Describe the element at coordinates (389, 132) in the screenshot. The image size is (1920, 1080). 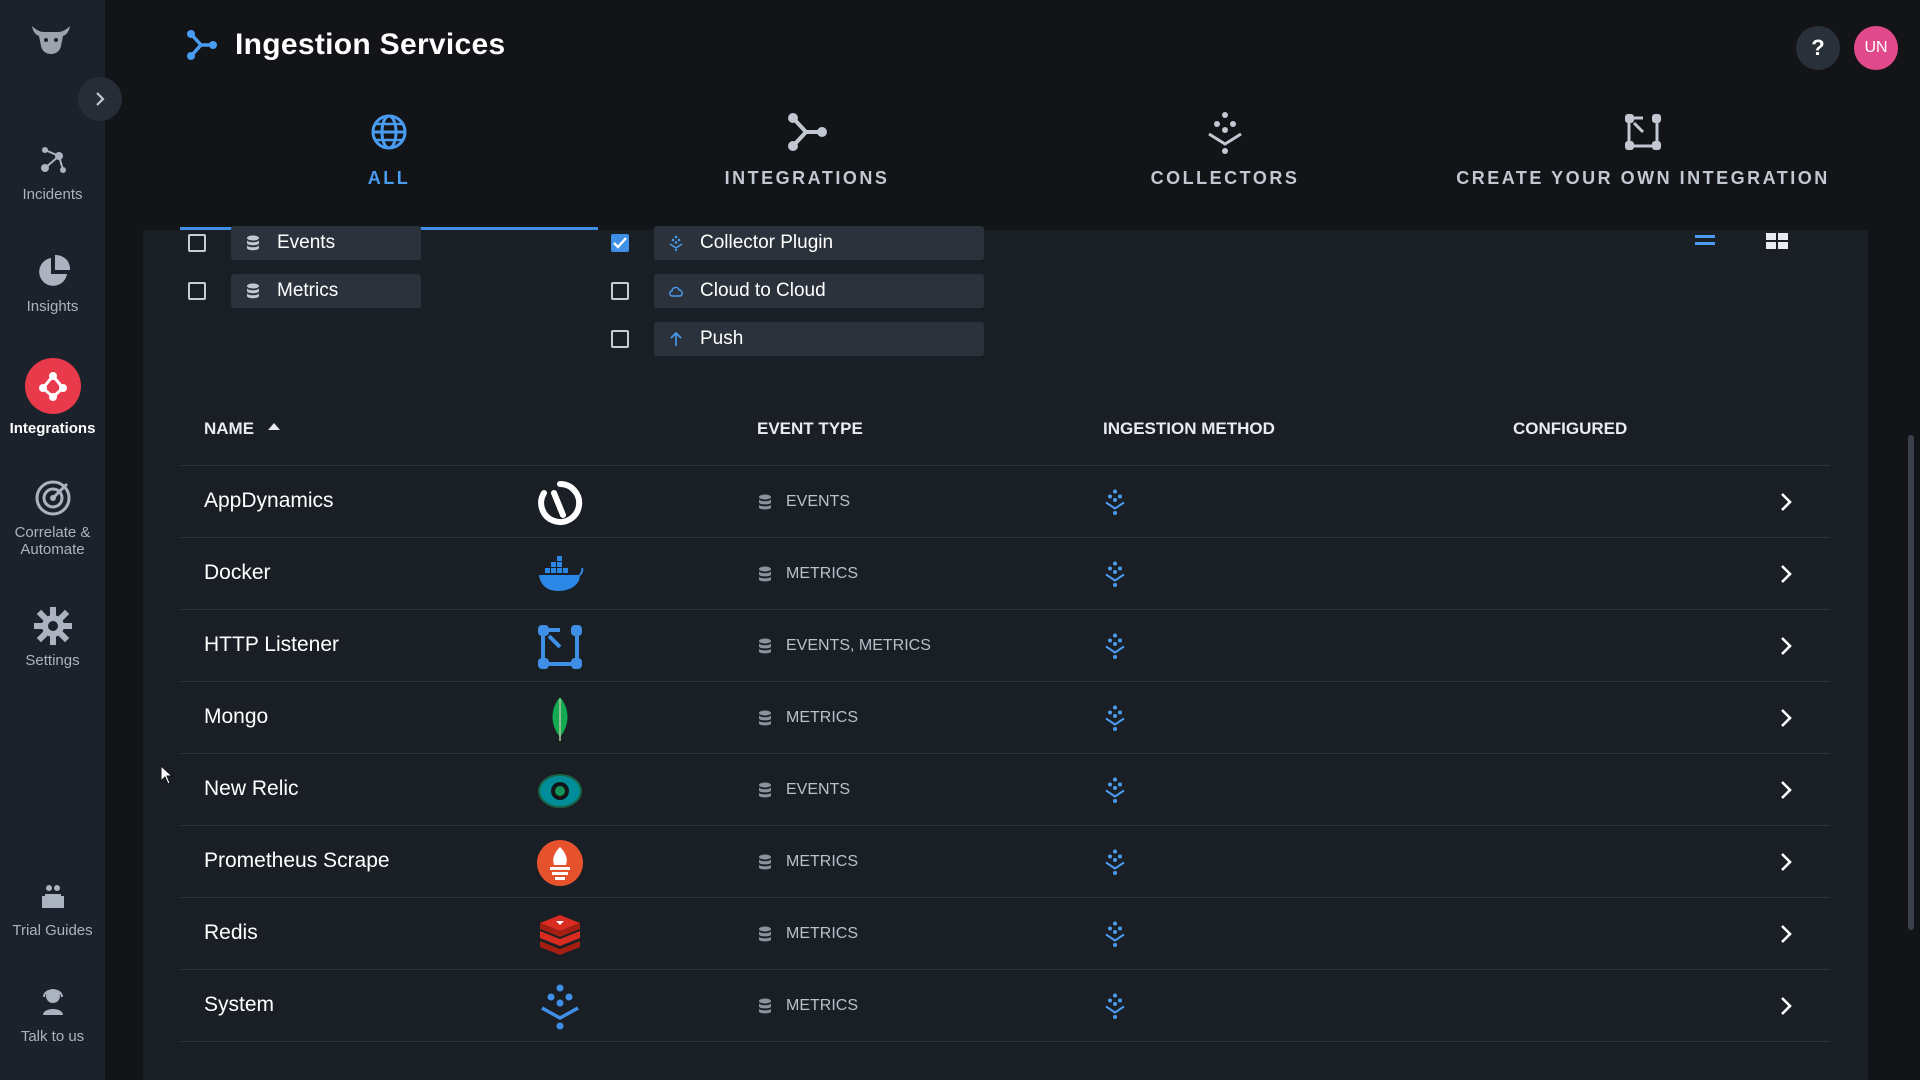
I see `globe-icon` at that location.